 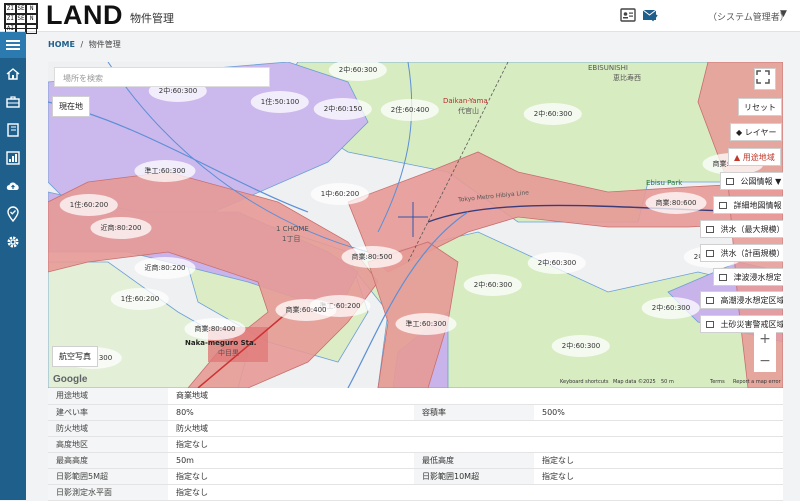 What do you see at coordinates (754, 157) in the screenshot?
I see `zoning-toggle: ▲ 用途地域` at bounding box center [754, 157].